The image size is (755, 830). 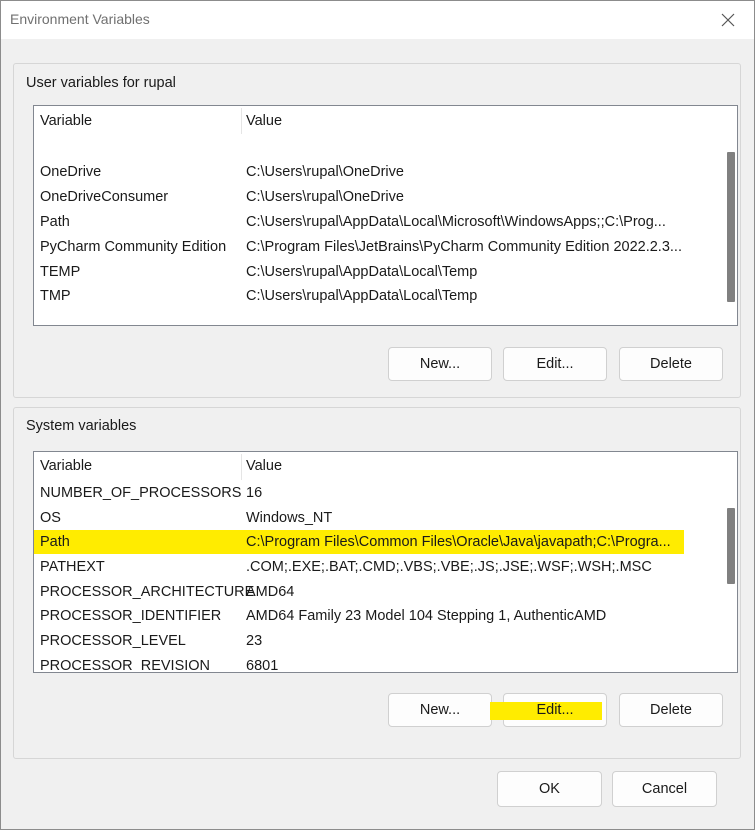 I want to click on system-list-scrollbar, so click(x=730, y=562).